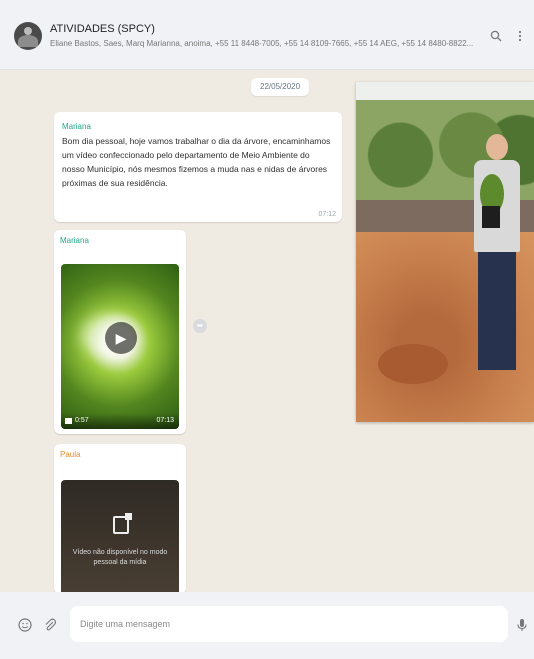 This screenshot has width=534, height=659. I want to click on group-title: ATIVIDADES (SPCY), so click(102, 29).